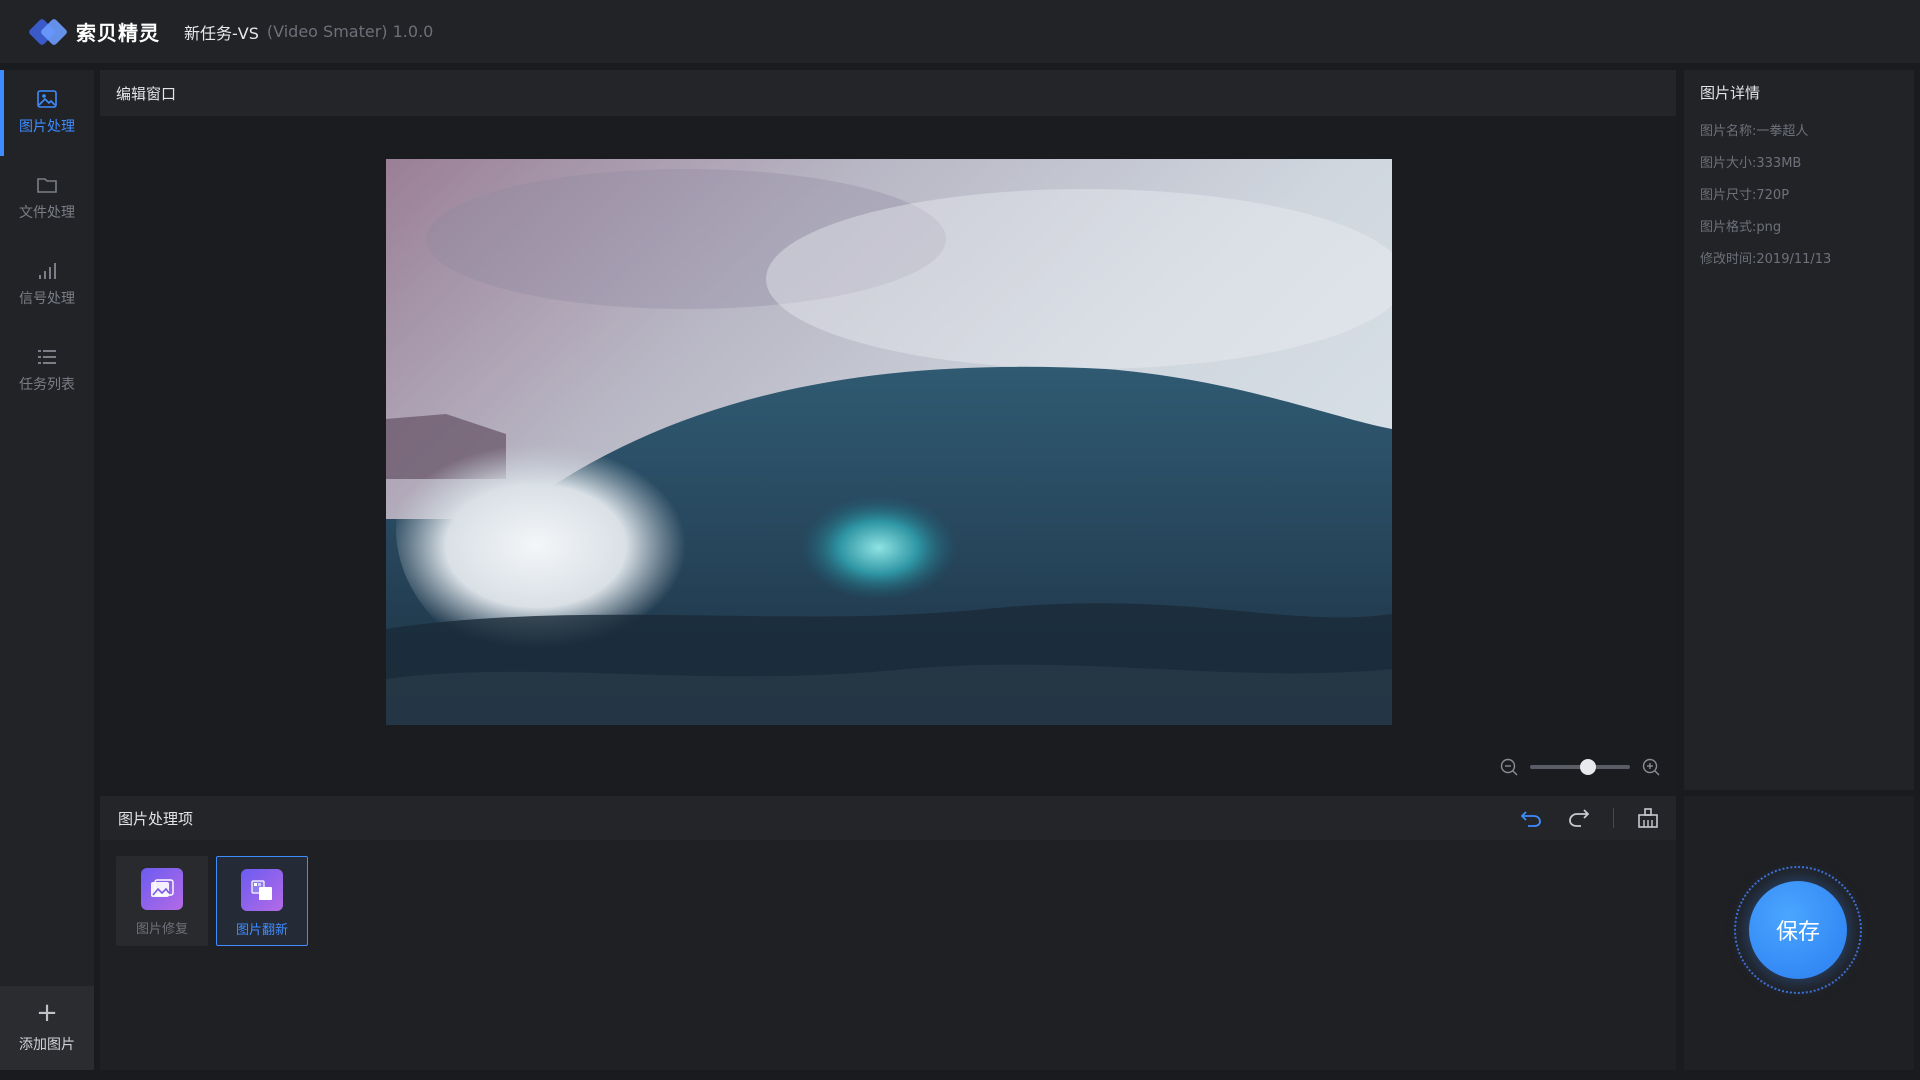 The height and width of the screenshot is (1080, 1920). Describe the element at coordinates (47, 1045) in the screenshot. I see `add-image-label: 添加图片` at that location.